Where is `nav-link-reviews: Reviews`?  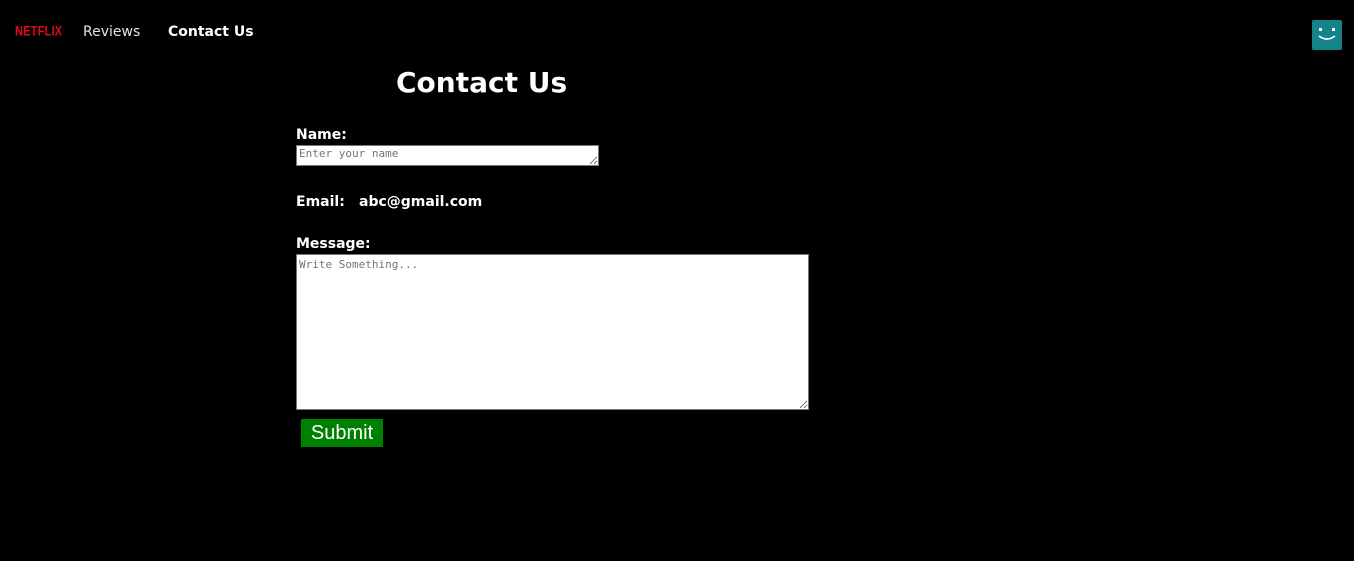 nav-link-reviews: Reviews is located at coordinates (111, 32).